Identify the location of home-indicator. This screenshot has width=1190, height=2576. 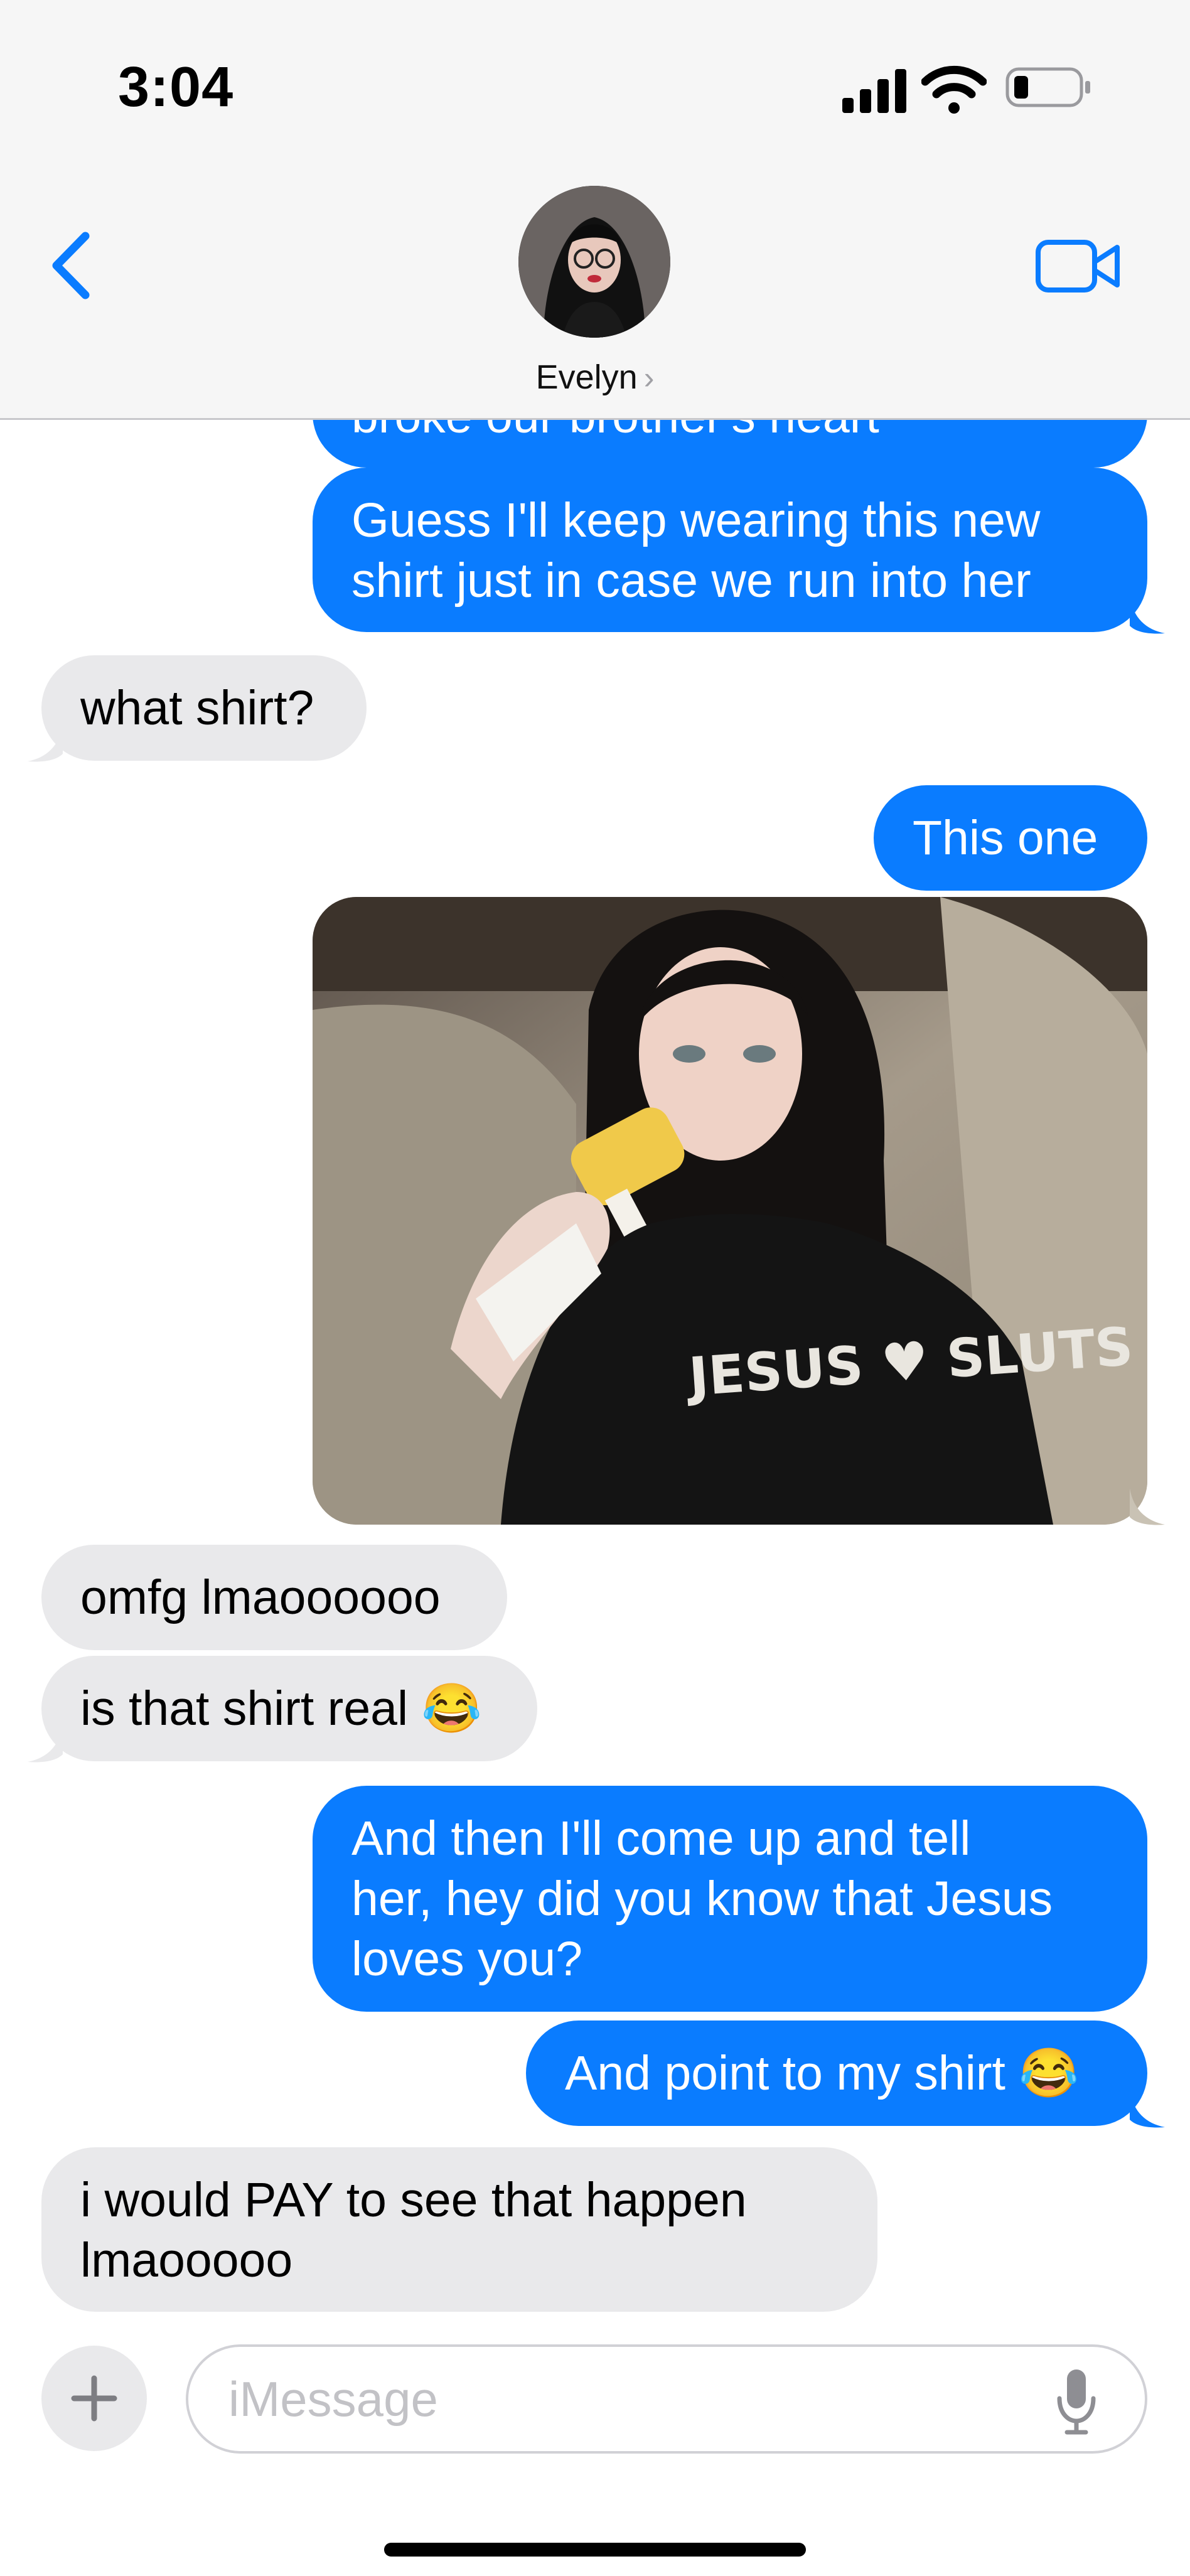
(595, 2550).